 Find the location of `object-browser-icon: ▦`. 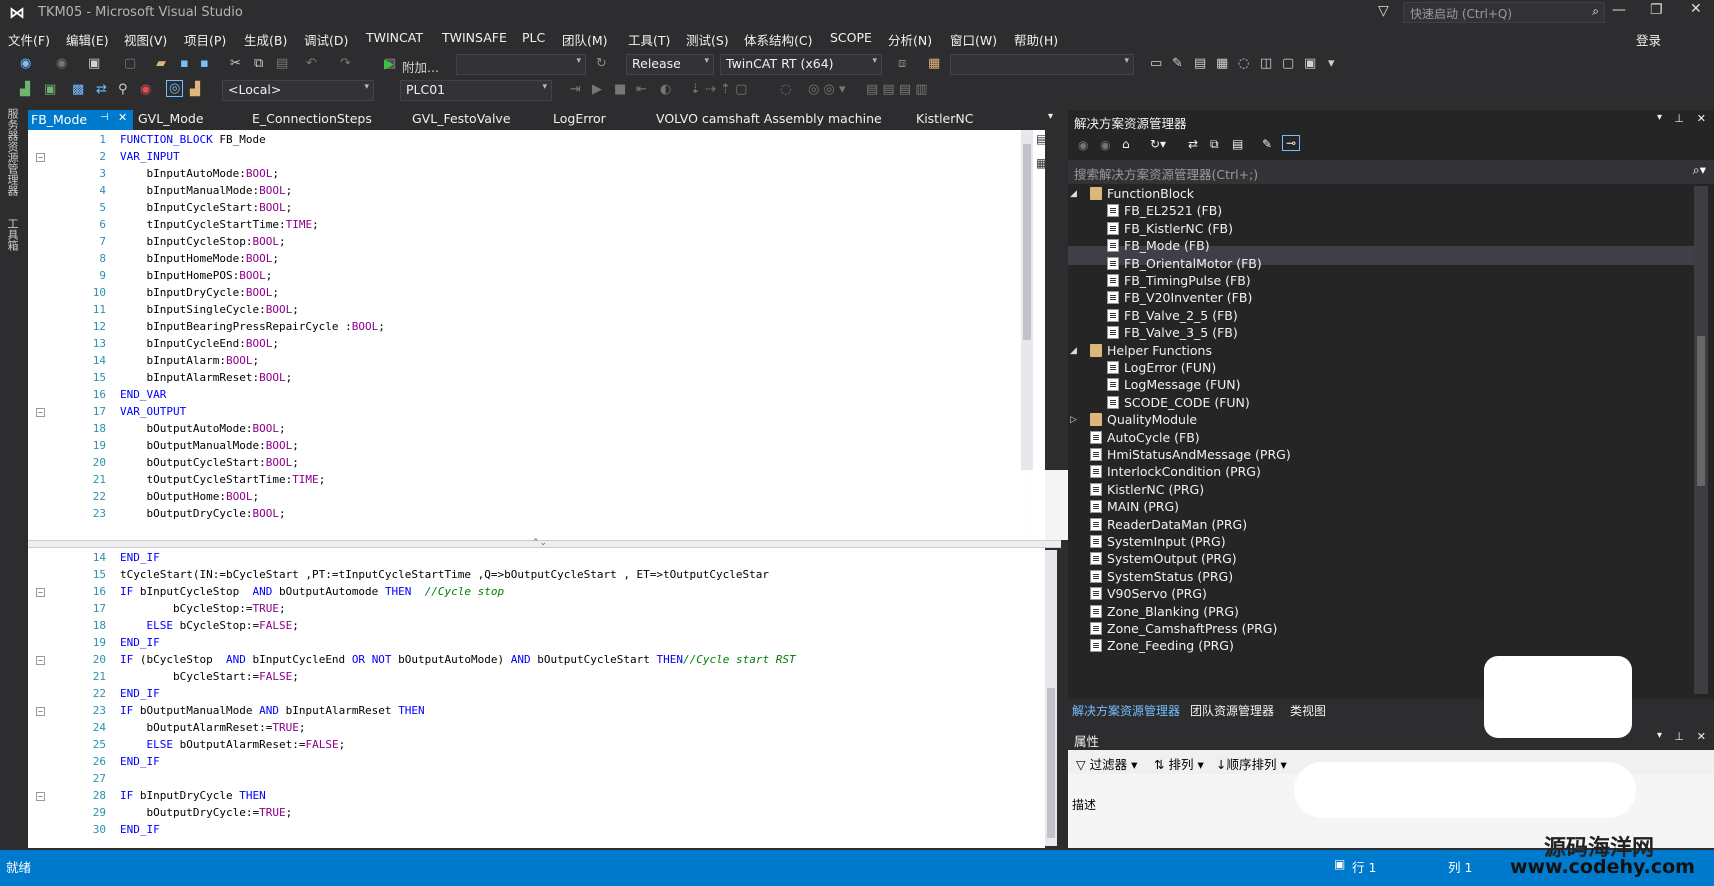

object-browser-icon: ▦ is located at coordinates (1222, 63).